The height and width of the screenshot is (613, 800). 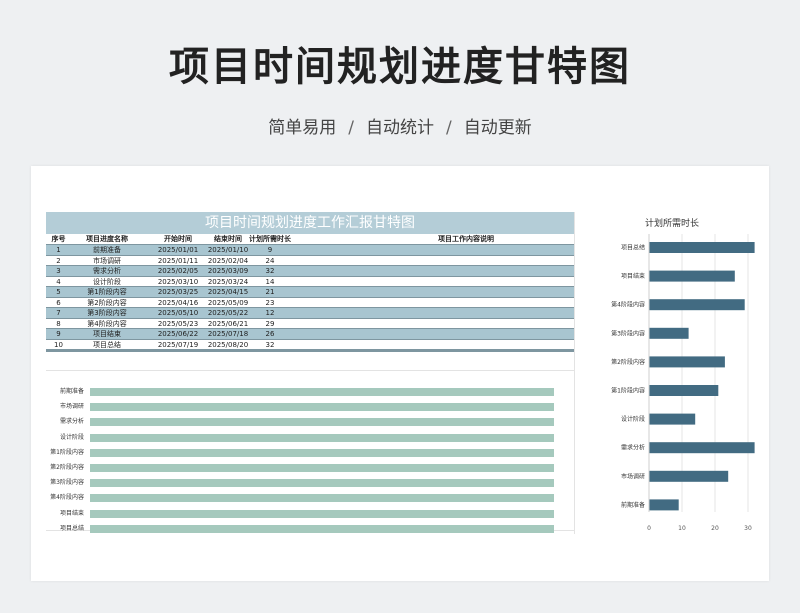 What do you see at coordinates (270, 281) in the screenshot?
I see `cell-duration: 14` at bounding box center [270, 281].